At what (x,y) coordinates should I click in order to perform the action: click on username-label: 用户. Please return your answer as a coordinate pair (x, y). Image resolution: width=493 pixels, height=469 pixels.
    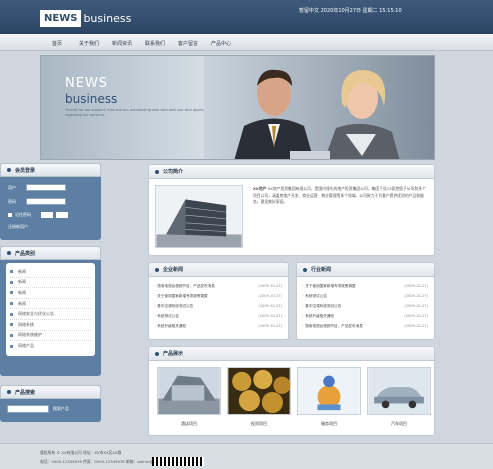
    Looking at the image, I should click on (12, 187).